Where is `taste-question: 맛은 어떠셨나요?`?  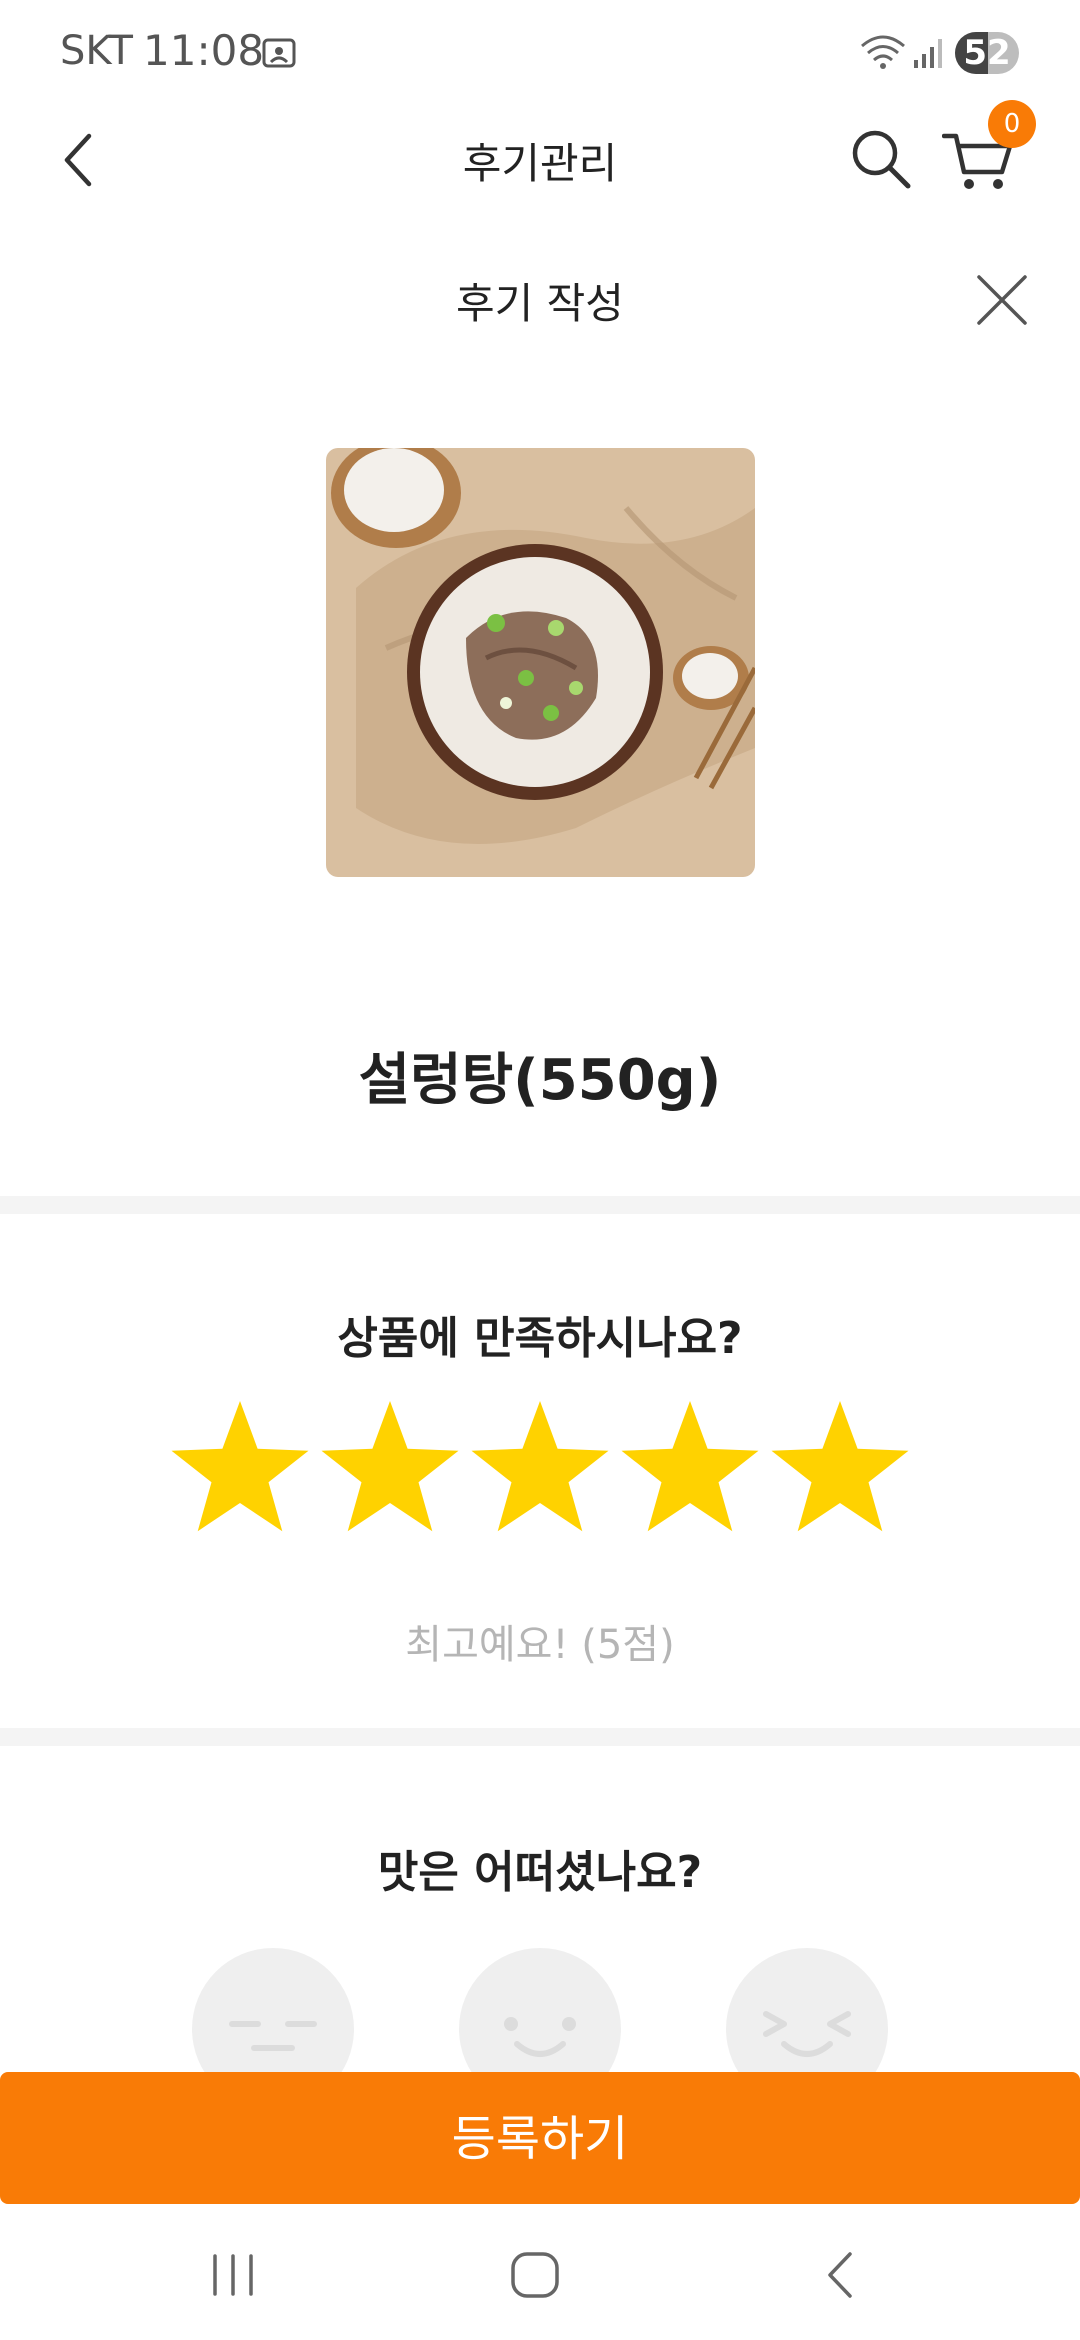
taste-question: 맛은 어떠셨나요? is located at coordinates (540, 1872).